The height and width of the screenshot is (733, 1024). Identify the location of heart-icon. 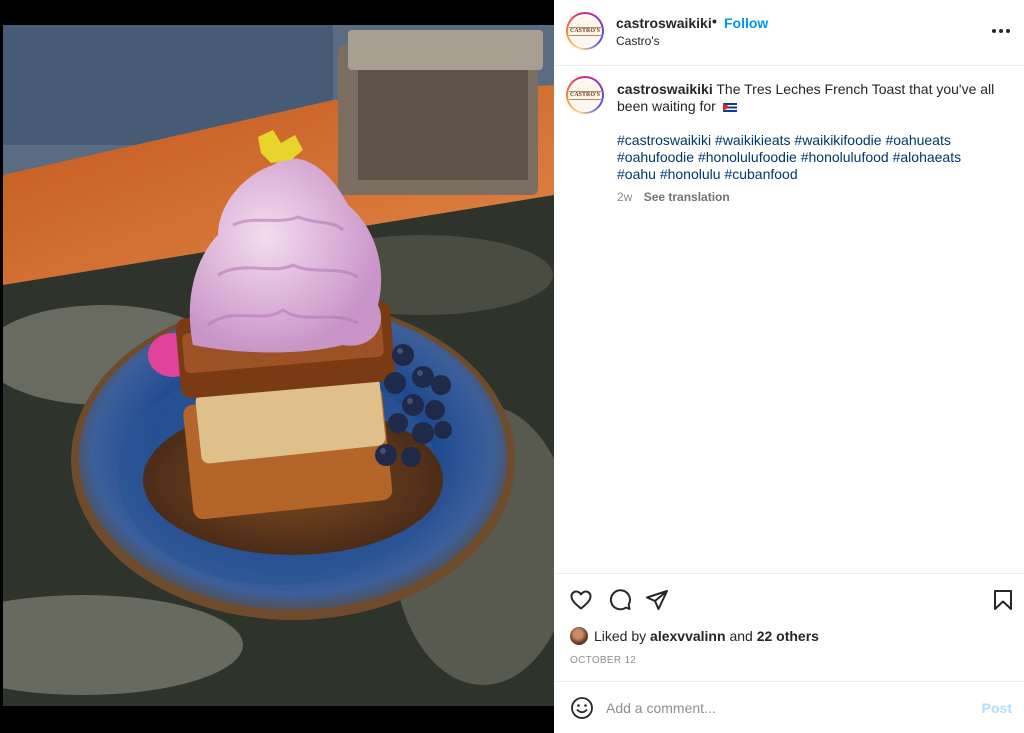
(581, 600).